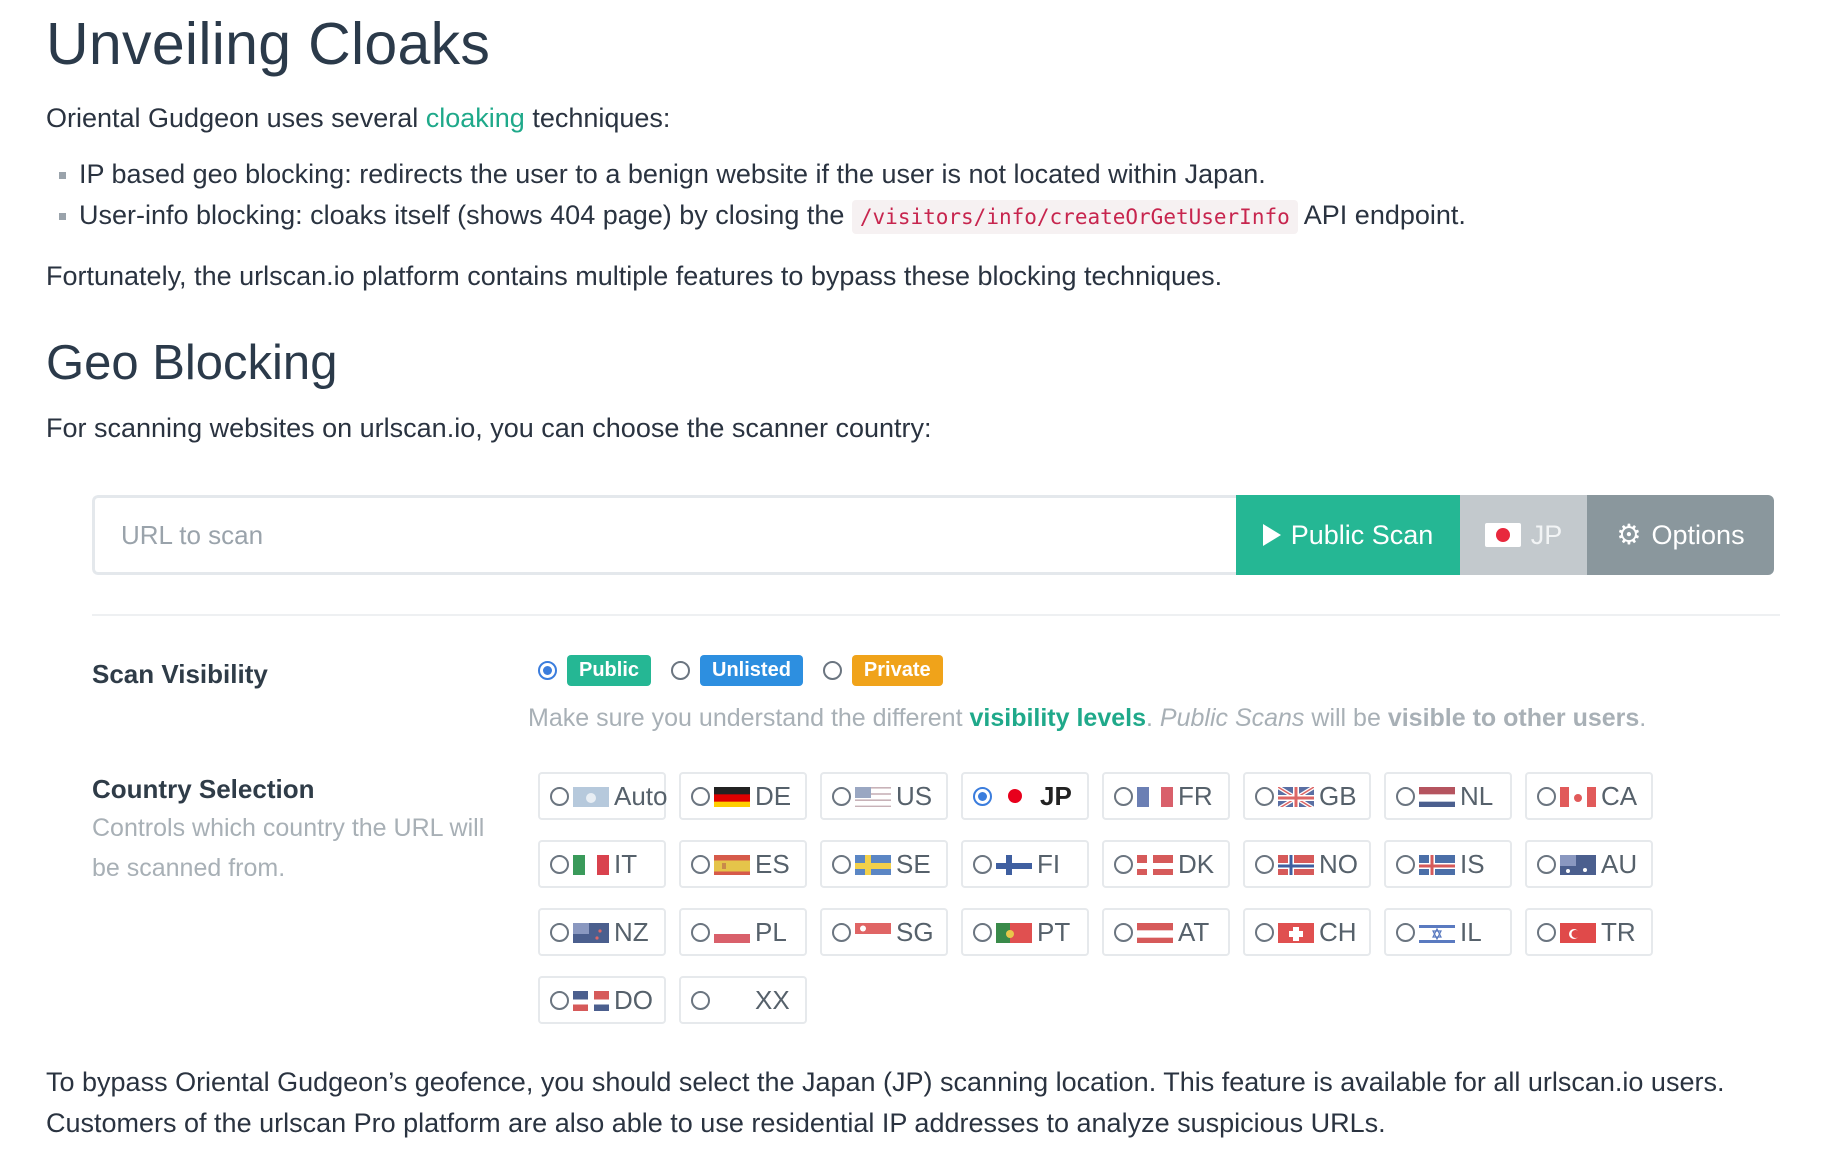 The image size is (1829, 1154). Describe the element at coordinates (700, 796) in the screenshot. I see `country-radio-de` at that location.